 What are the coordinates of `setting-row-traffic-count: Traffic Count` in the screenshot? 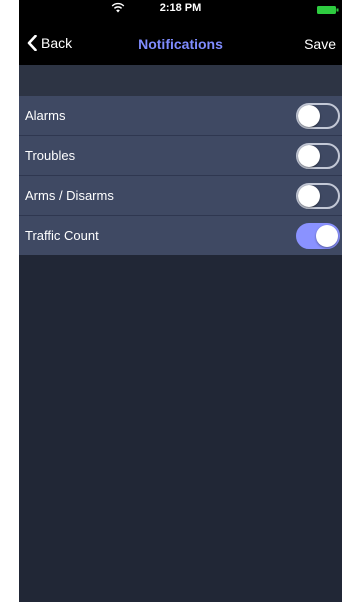 It's located at (180, 235).